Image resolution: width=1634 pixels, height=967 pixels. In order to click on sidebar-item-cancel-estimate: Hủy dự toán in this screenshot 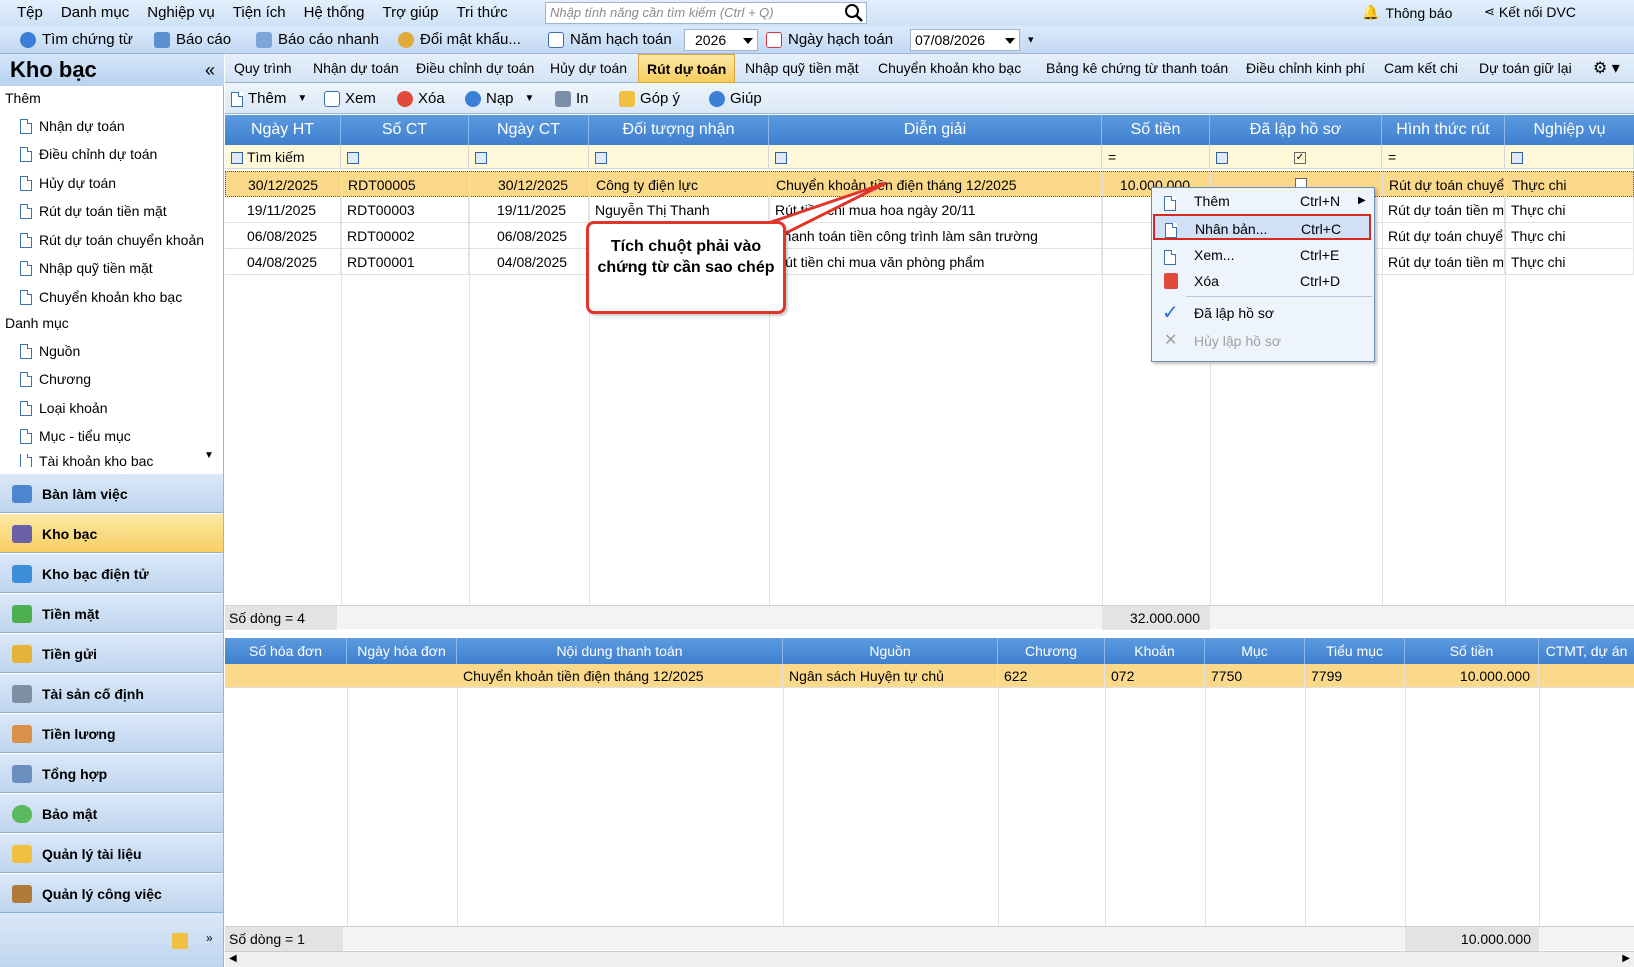, I will do `click(68, 183)`.